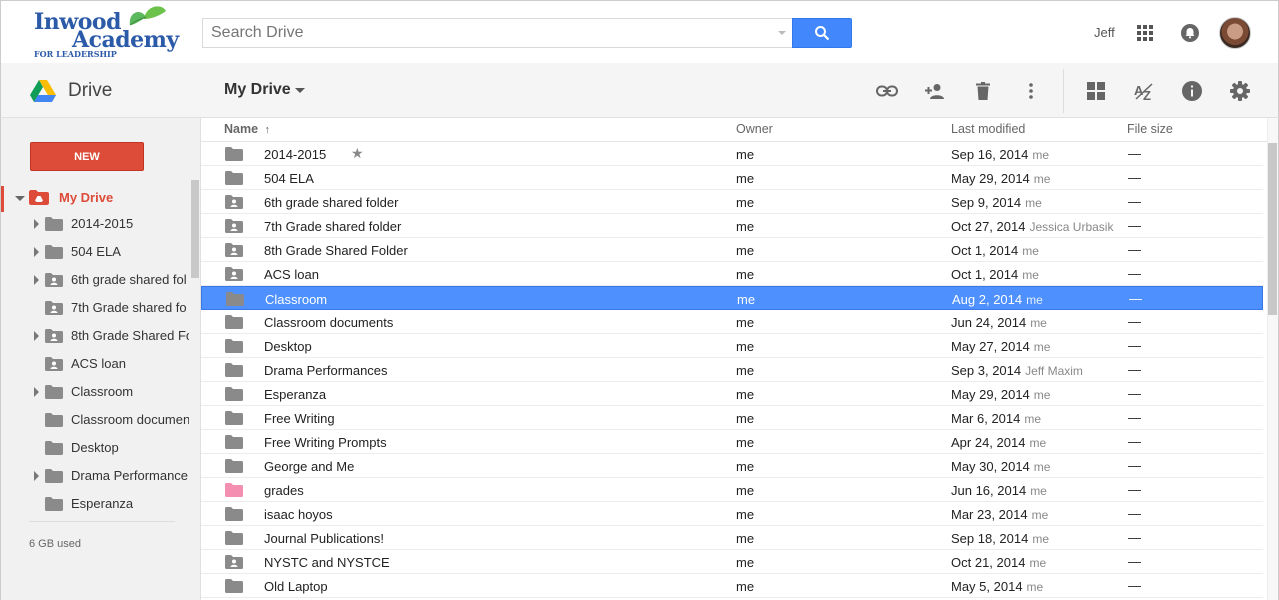 The width and height of the screenshot is (1279, 600). What do you see at coordinates (300, 90) in the screenshot?
I see `chevron-down-icon` at bounding box center [300, 90].